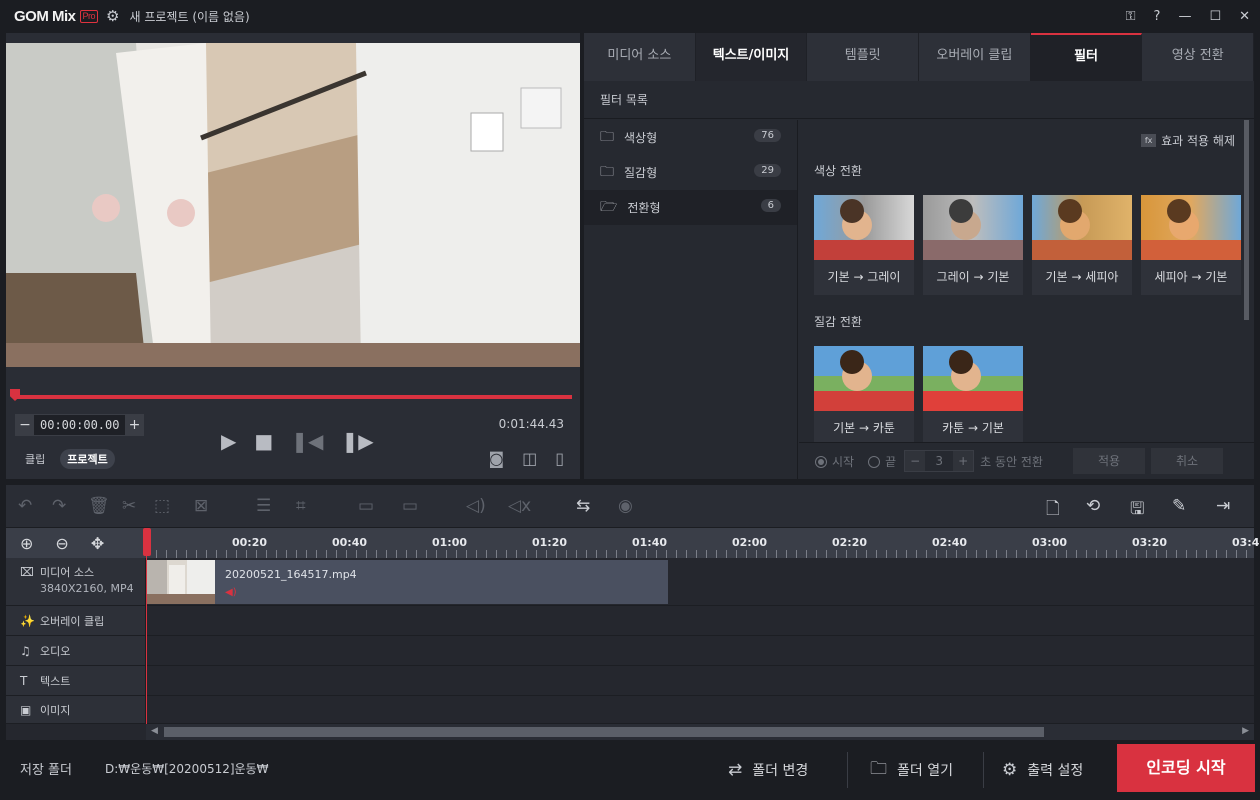  I want to click on select-clip-icon: ⬚, so click(162, 506).